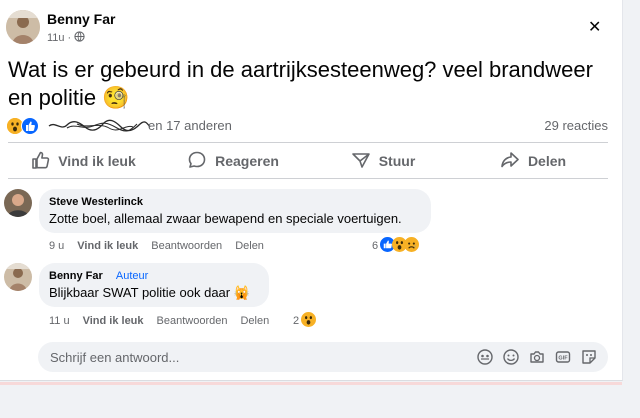 The image size is (640, 418). What do you see at coordinates (323, 357) in the screenshot?
I see `reply-input: Schrijf een antwoord... GIF` at bounding box center [323, 357].